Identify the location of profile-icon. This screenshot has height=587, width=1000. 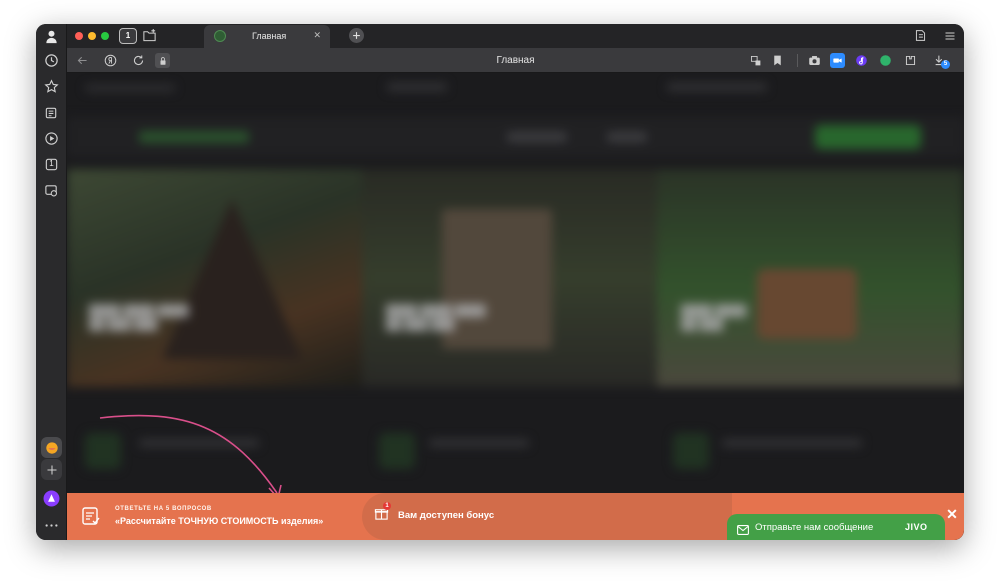
(51, 36).